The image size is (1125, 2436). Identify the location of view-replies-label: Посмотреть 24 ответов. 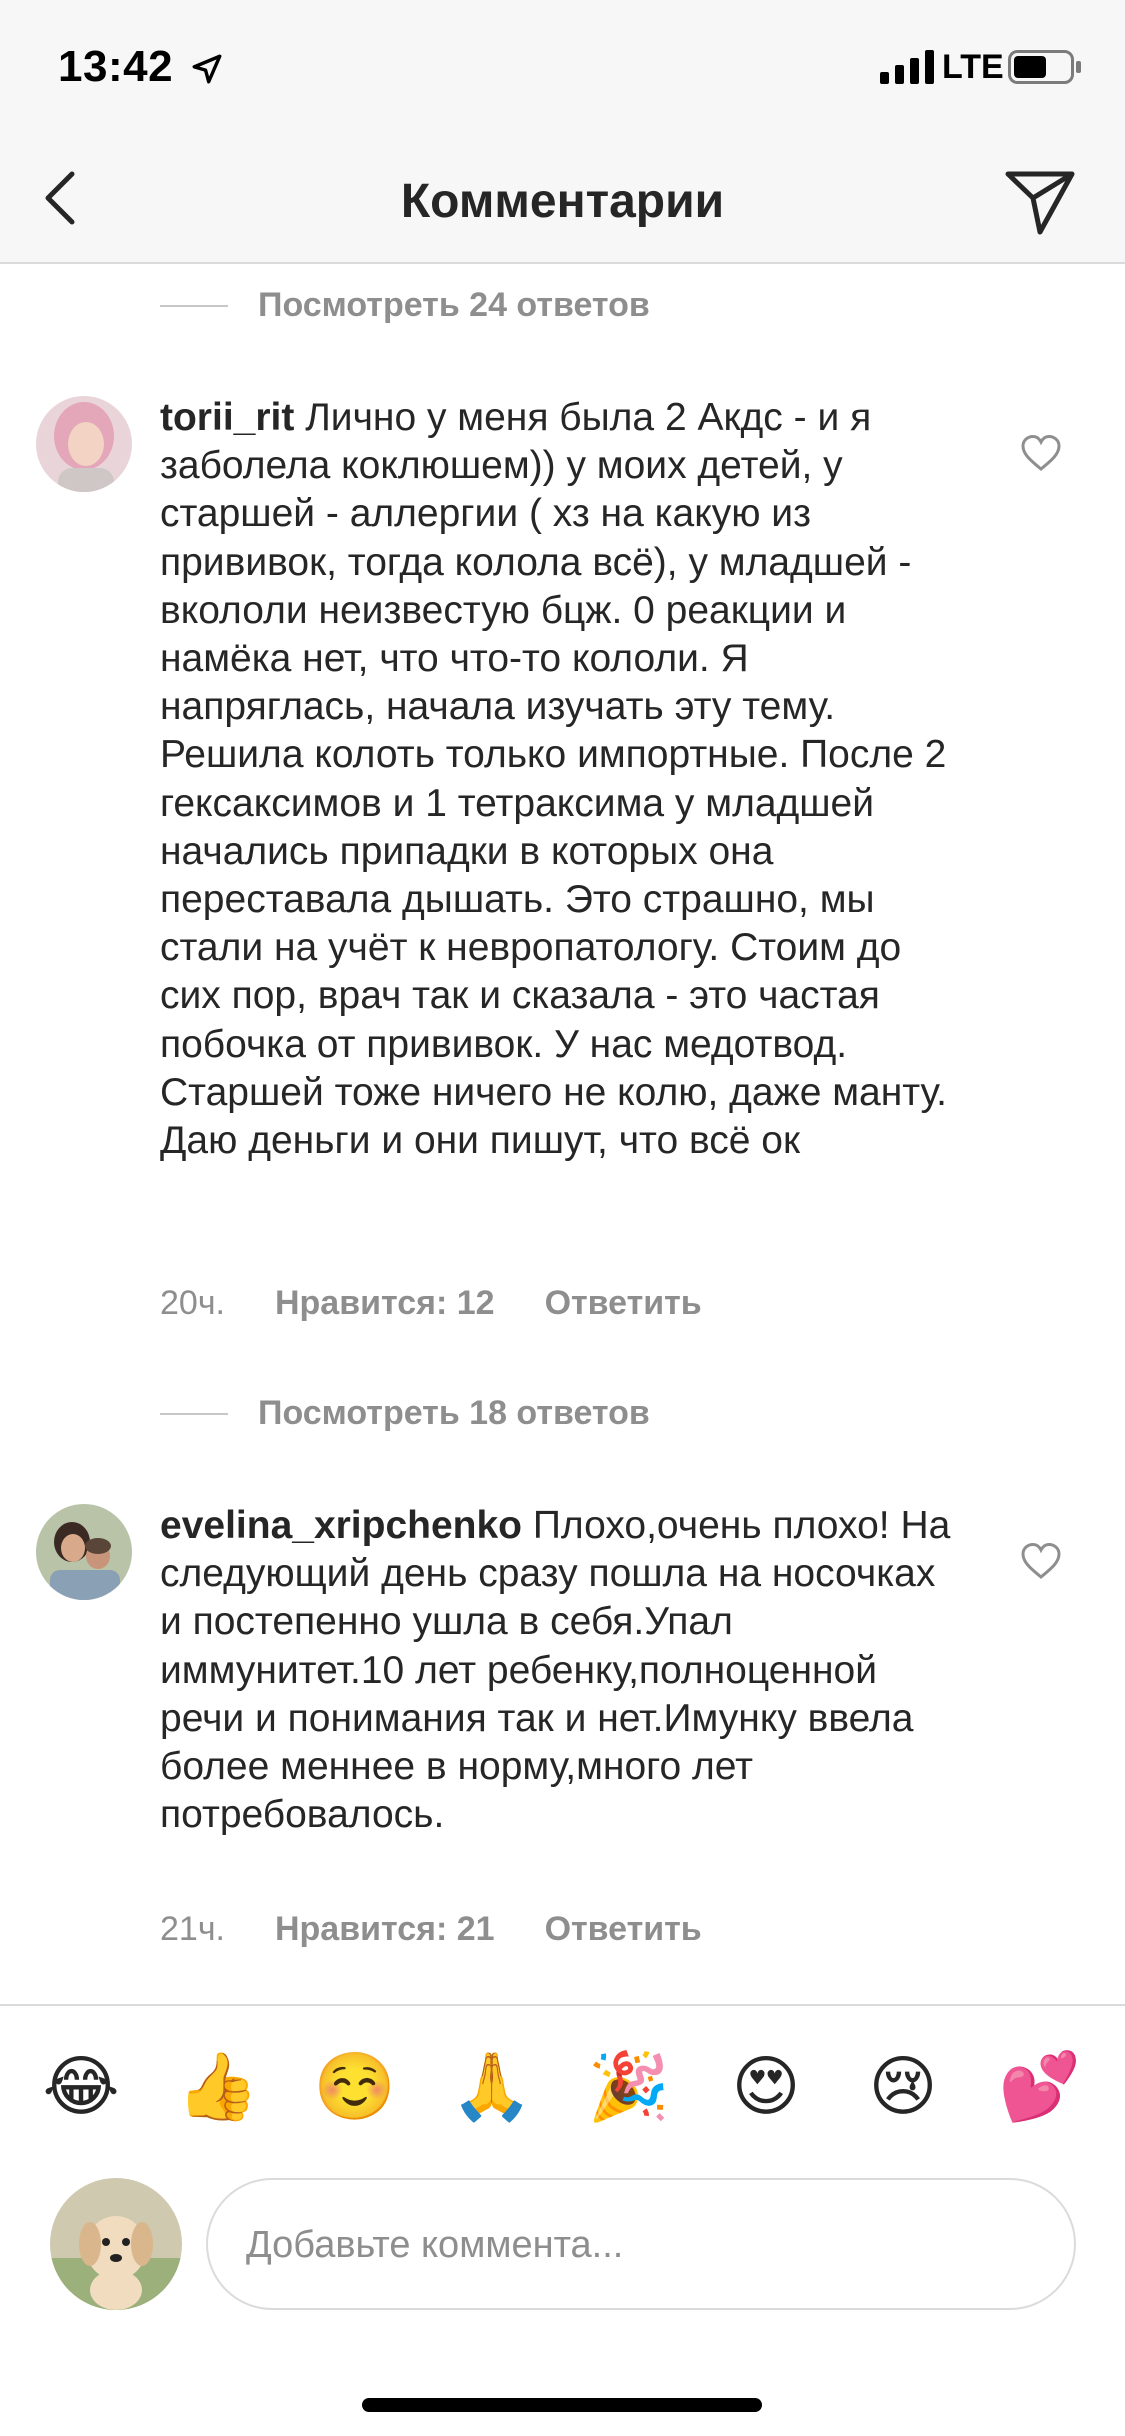
(454, 305).